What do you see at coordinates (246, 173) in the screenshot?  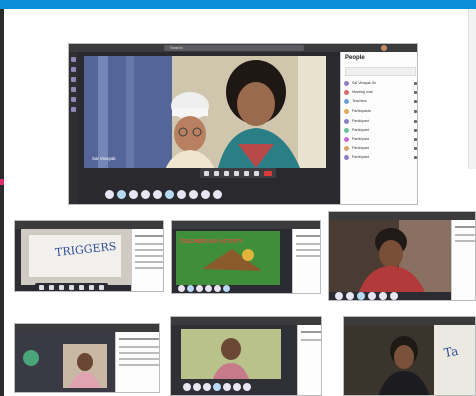 I see `raise-hand-icon` at bounding box center [246, 173].